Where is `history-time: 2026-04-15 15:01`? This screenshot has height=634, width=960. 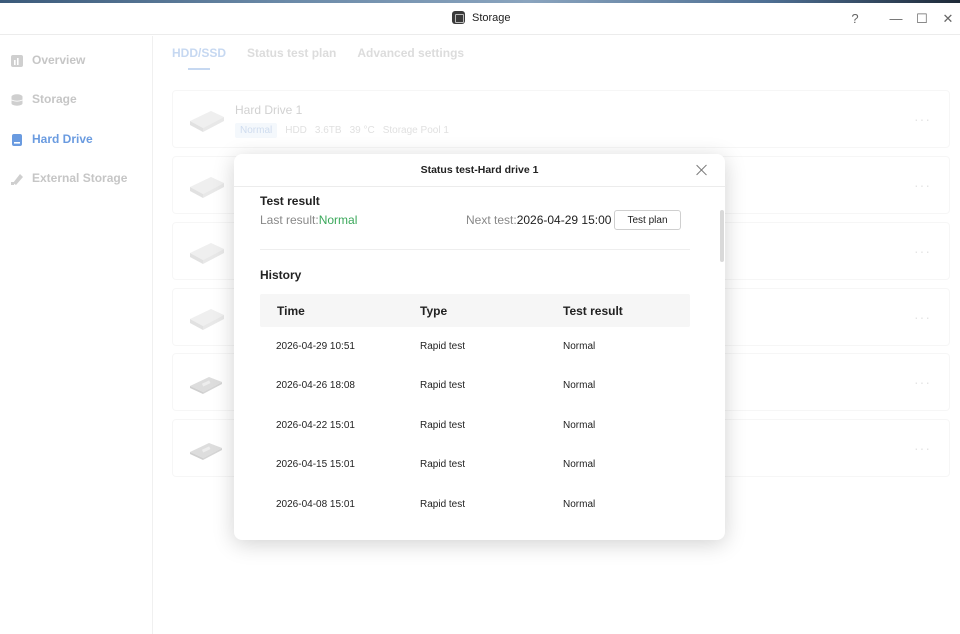 history-time: 2026-04-15 15:01 is located at coordinates (315, 465).